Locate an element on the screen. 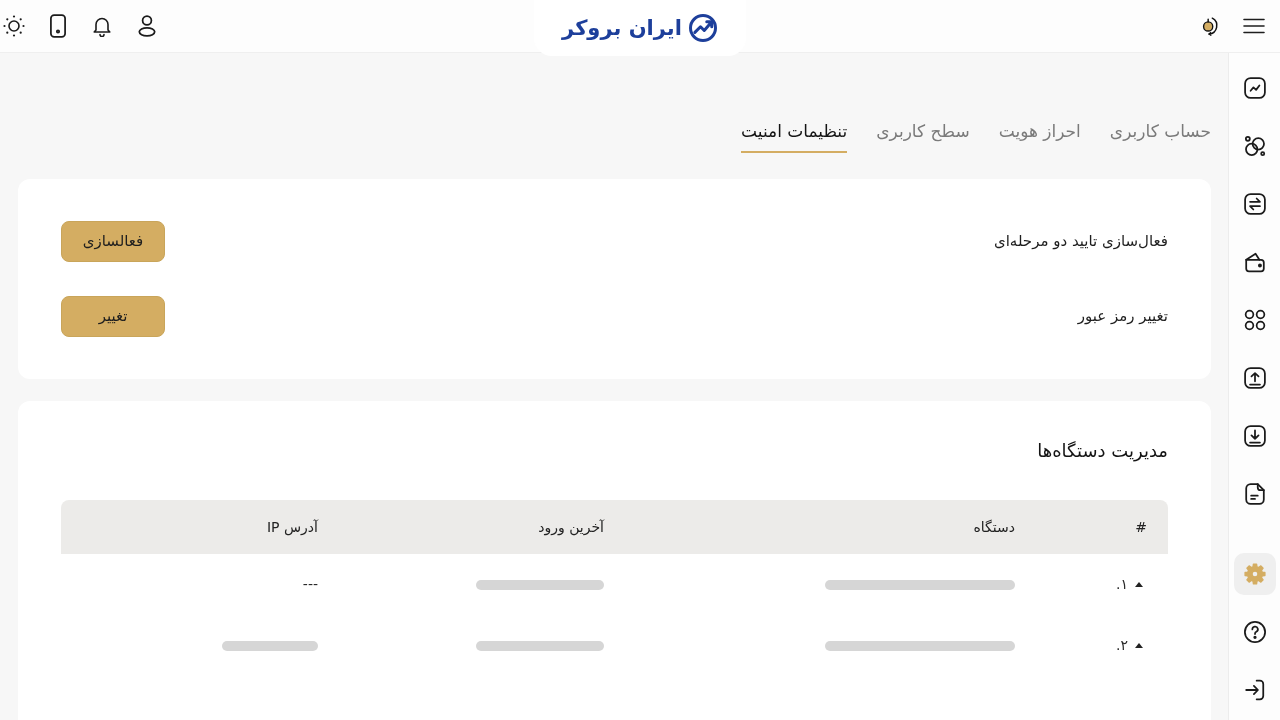  tab: سطح کاربری is located at coordinates (923, 136).